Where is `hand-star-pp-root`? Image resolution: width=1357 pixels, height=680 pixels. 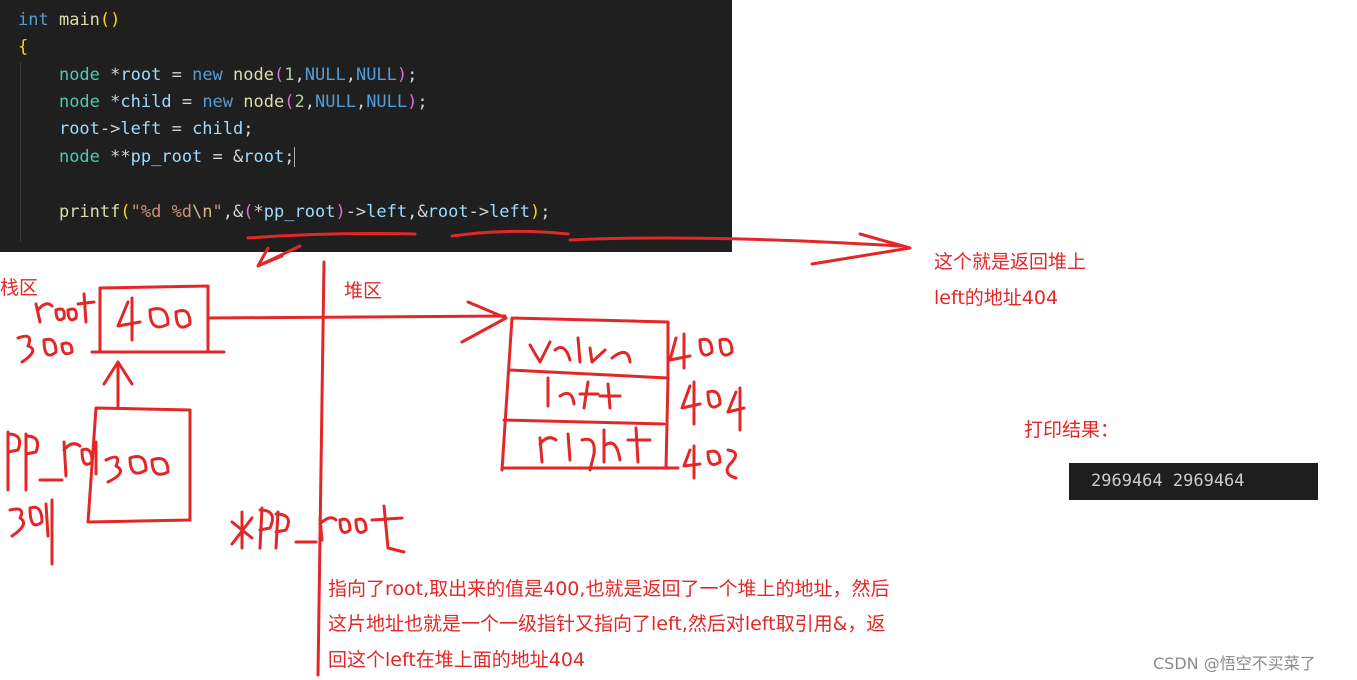
hand-star-pp-root is located at coordinates (318, 529).